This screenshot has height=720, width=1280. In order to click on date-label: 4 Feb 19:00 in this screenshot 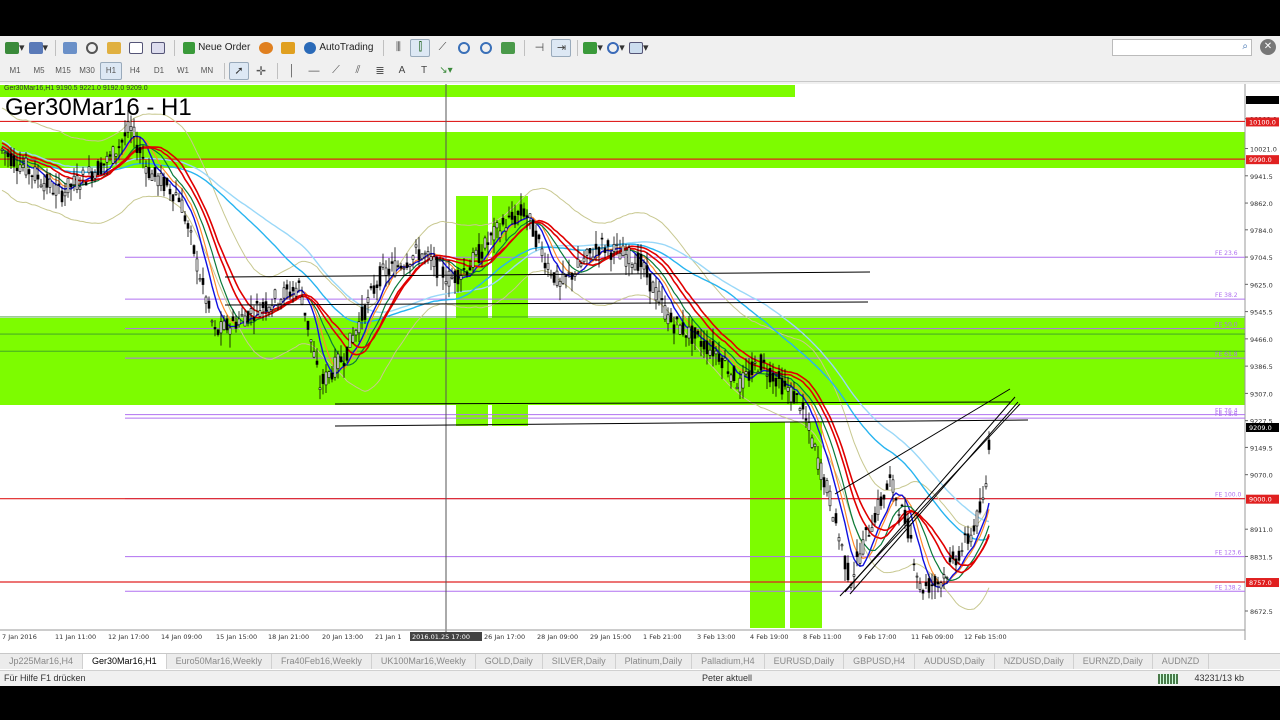, I will do `click(769, 637)`.